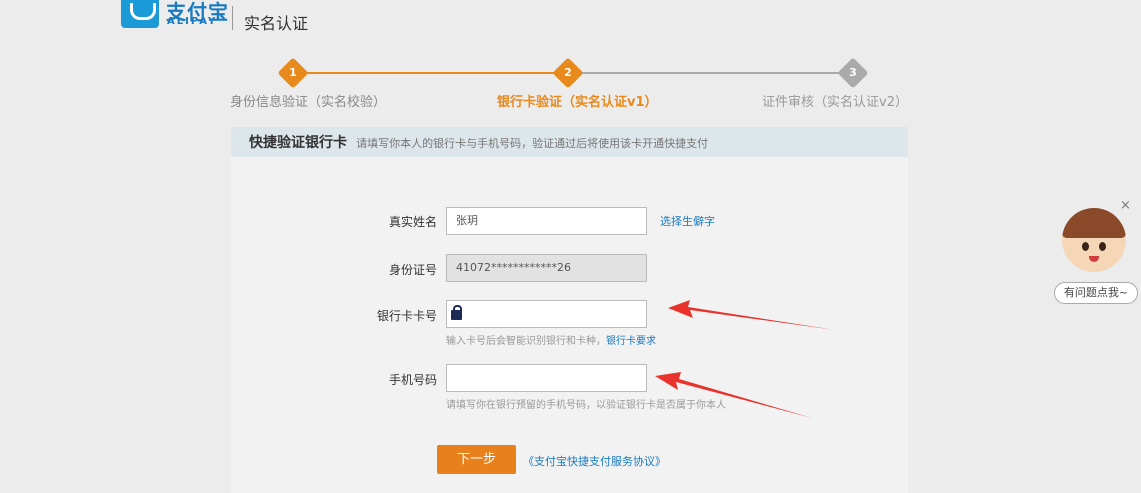 The width and height of the screenshot is (1141, 493). What do you see at coordinates (1085, 246) in the screenshot?
I see `avatar-left-eye` at bounding box center [1085, 246].